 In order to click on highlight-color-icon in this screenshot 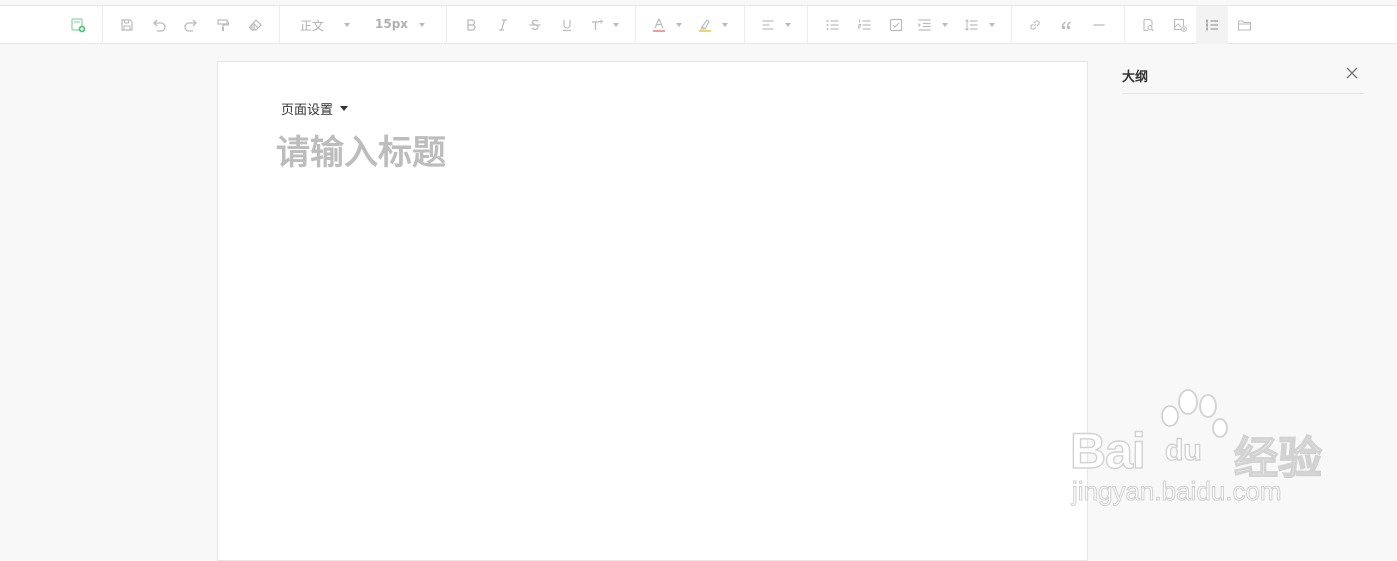, I will do `click(705, 25)`.